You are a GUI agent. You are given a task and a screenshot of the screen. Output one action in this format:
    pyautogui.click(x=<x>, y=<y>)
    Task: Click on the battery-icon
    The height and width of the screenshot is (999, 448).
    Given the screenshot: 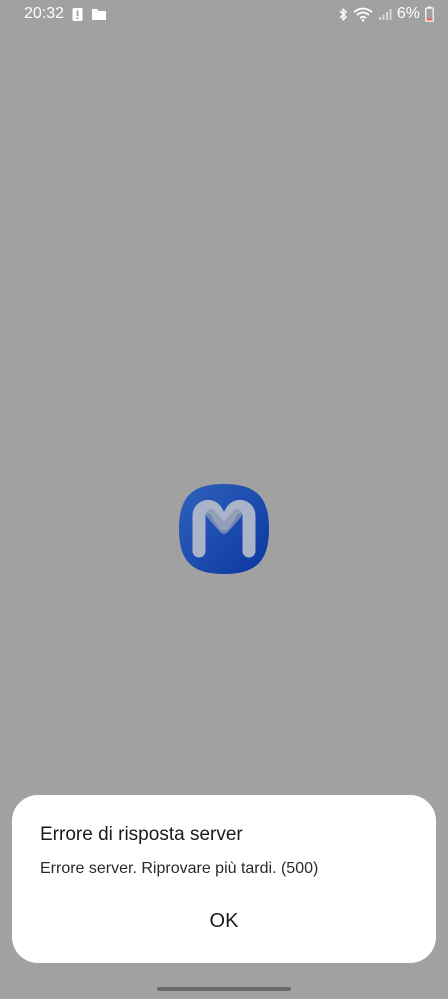 What is the action you would take?
    pyautogui.click(x=429, y=14)
    